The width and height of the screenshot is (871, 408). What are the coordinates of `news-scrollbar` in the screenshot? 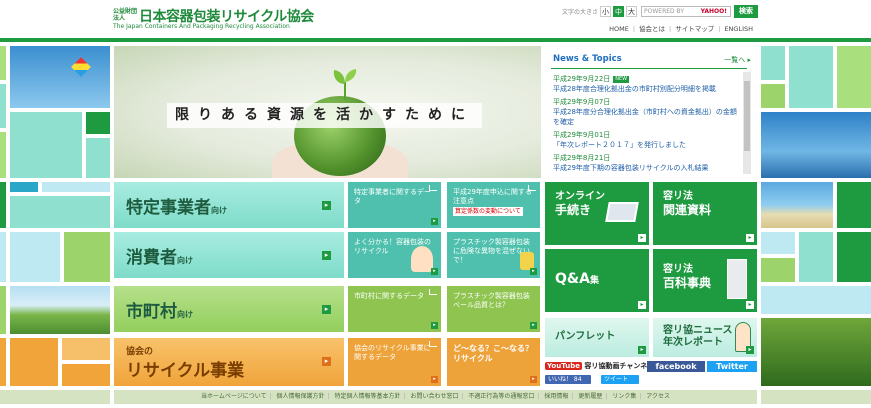 It's located at (747, 123).